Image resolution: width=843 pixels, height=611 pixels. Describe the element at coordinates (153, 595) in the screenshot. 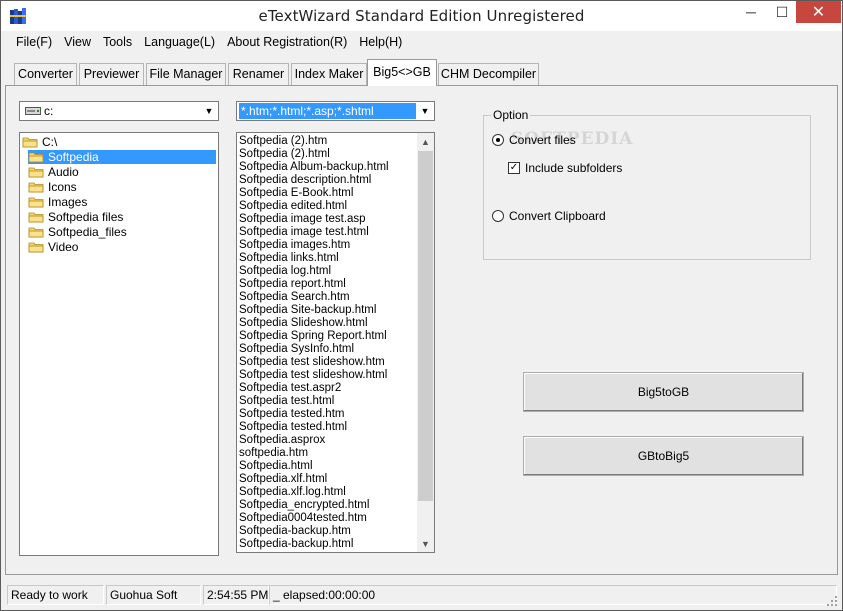

I see `status-company: Guohua Soft` at that location.